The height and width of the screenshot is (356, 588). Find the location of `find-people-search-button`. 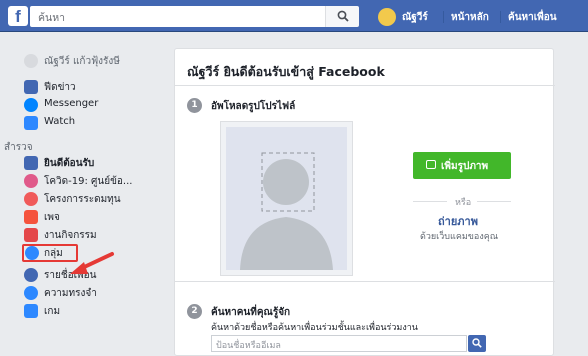

find-people-search-button is located at coordinates (477, 343).